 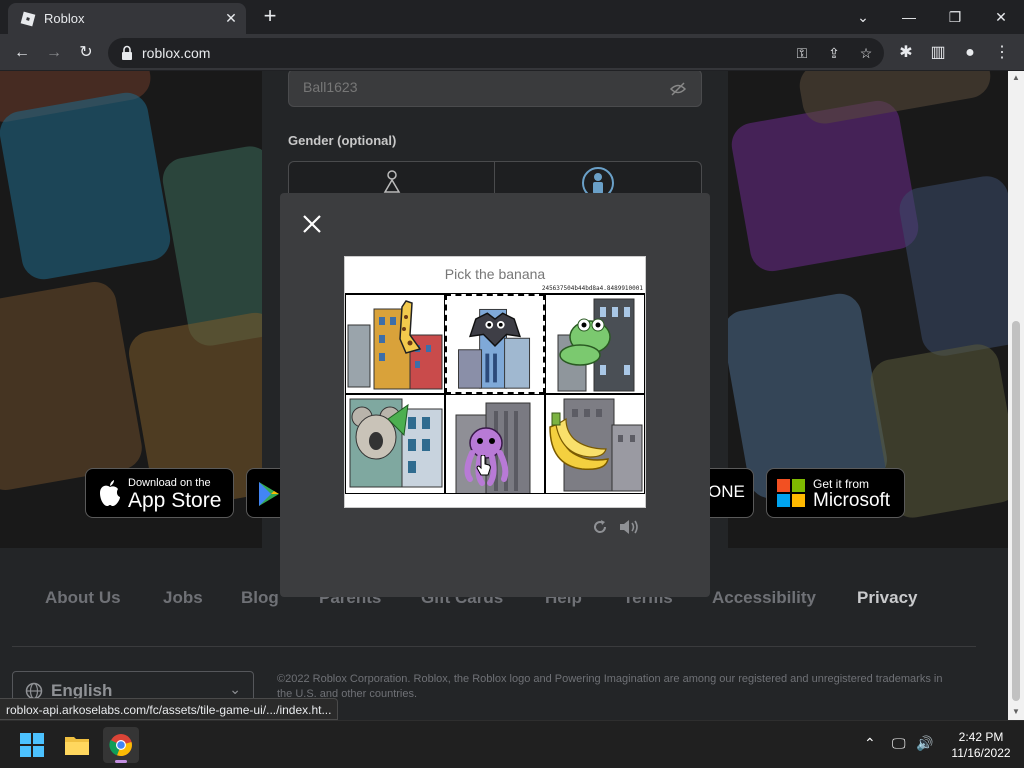 I want to click on reload-button: ↻, so click(x=86, y=53).